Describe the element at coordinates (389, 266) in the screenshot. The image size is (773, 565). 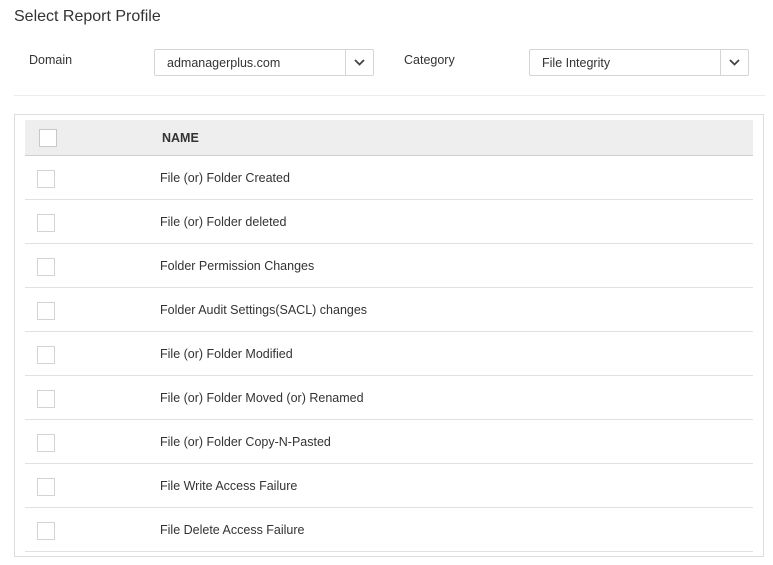
I see `table-row: Folder Permission Changes` at that location.